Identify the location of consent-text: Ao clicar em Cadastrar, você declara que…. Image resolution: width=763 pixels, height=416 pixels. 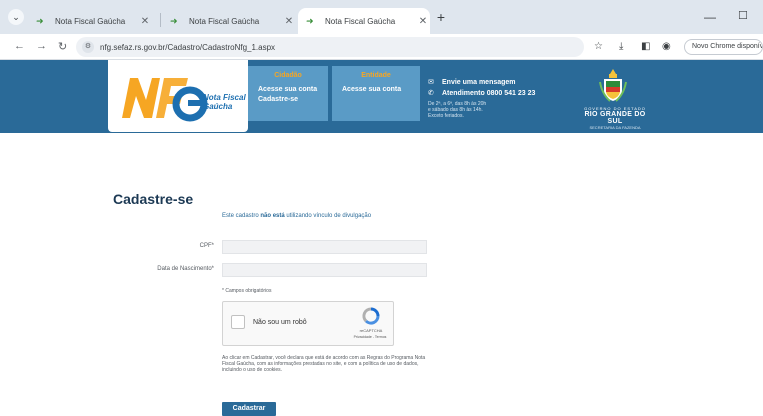
(324, 364).